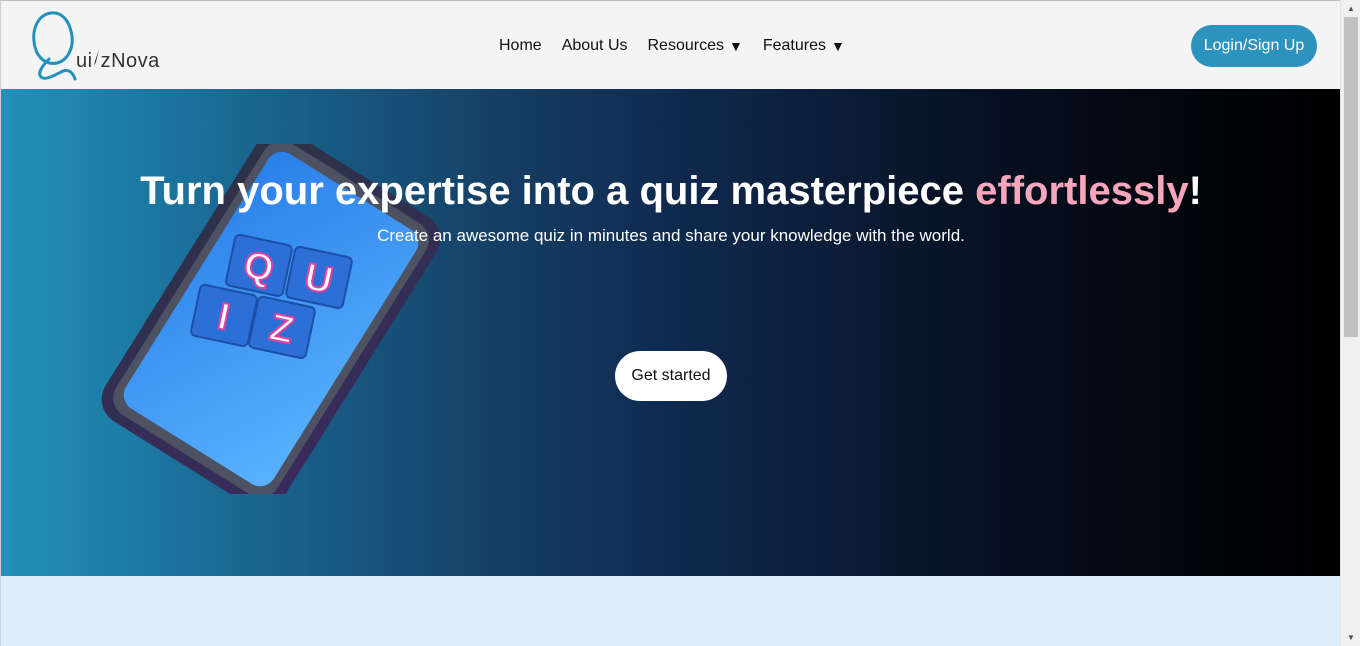 This screenshot has width=1360, height=646. What do you see at coordinates (1082, 191) in the screenshot?
I see `hero-title-accent: effortlessly` at bounding box center [1082, 191].